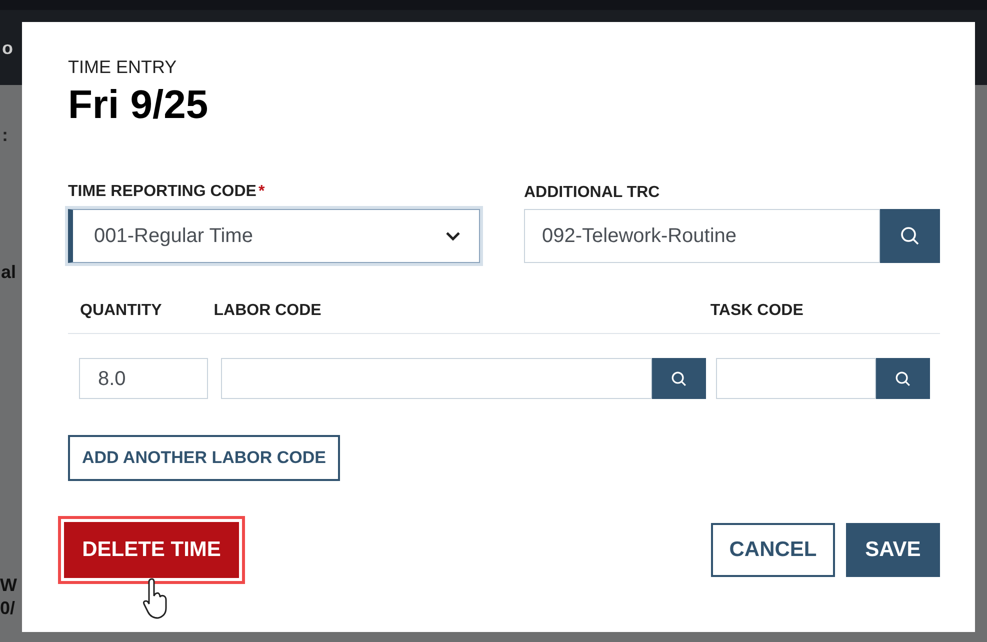 The image size is (987, 642). Describe the element at coordinates (138, 105) in the screenshot. I see `dialog-title: Fri 9/25` at that location.